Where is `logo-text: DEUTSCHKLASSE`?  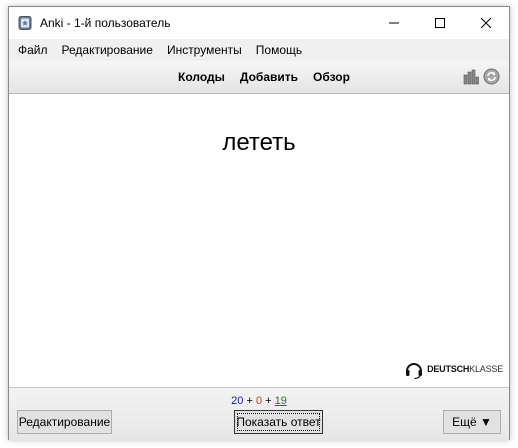 logo-text: DEUTSCHKLASSE is located at coordinates (465, 369).